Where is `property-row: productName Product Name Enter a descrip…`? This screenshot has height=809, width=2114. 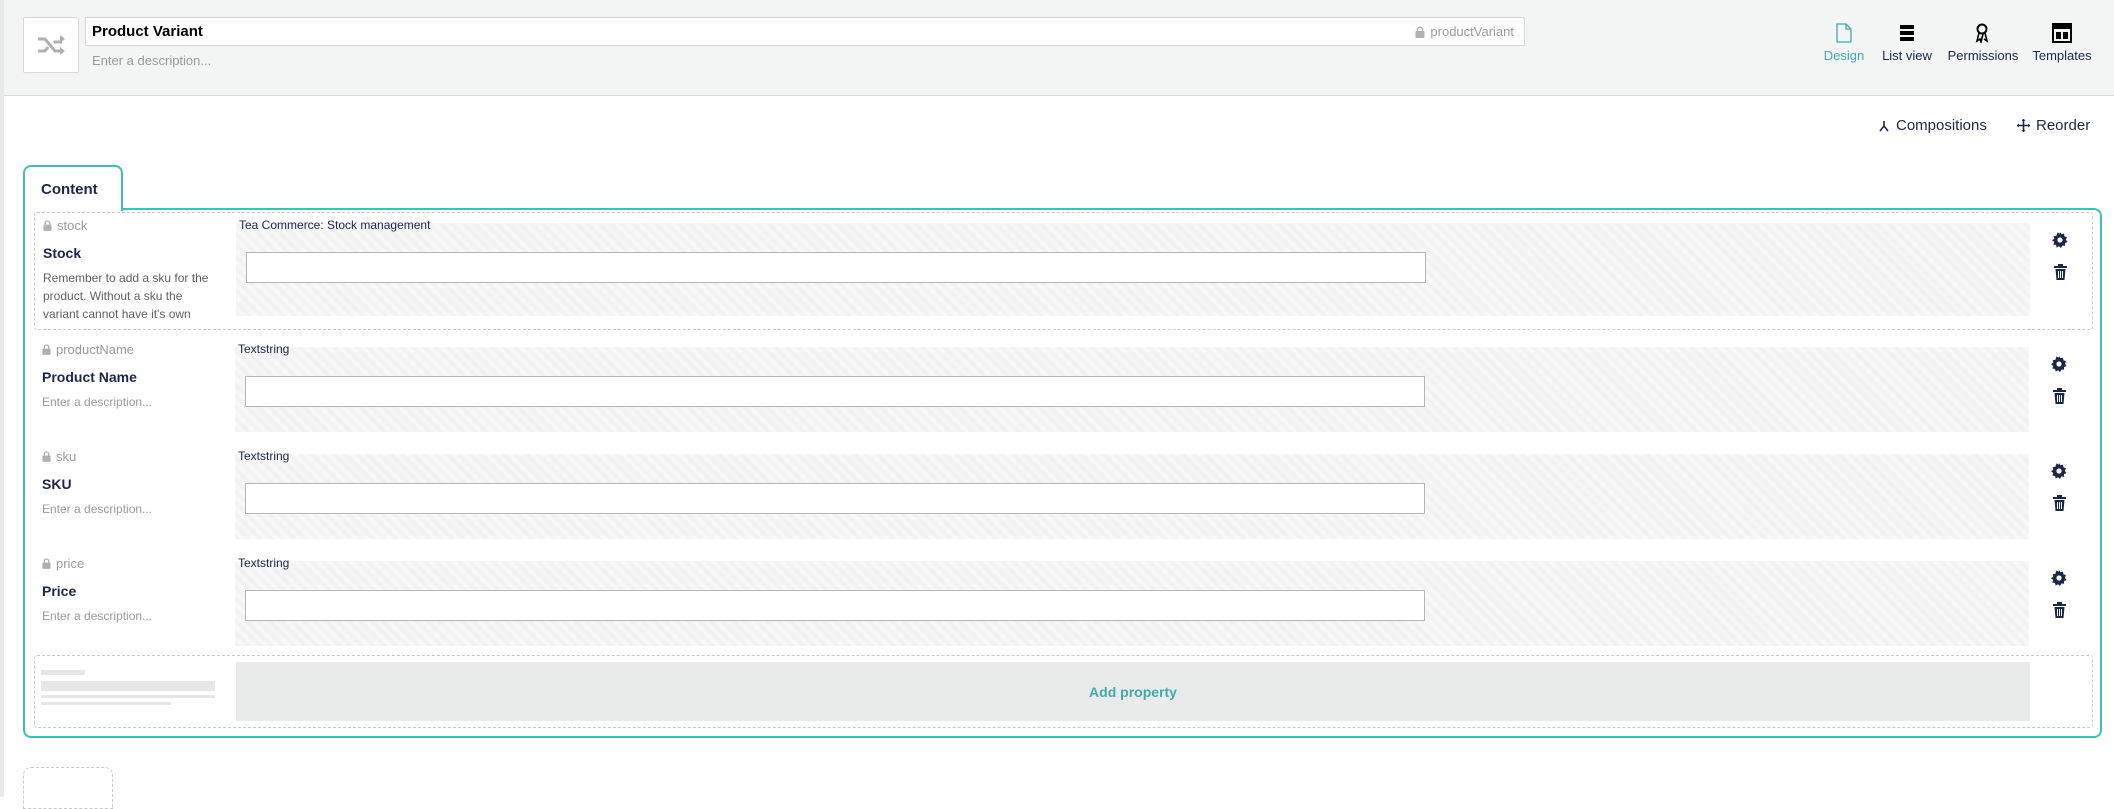 property-row: productName Product Name Enter a descrip… is located at coordinates (1062, 384).